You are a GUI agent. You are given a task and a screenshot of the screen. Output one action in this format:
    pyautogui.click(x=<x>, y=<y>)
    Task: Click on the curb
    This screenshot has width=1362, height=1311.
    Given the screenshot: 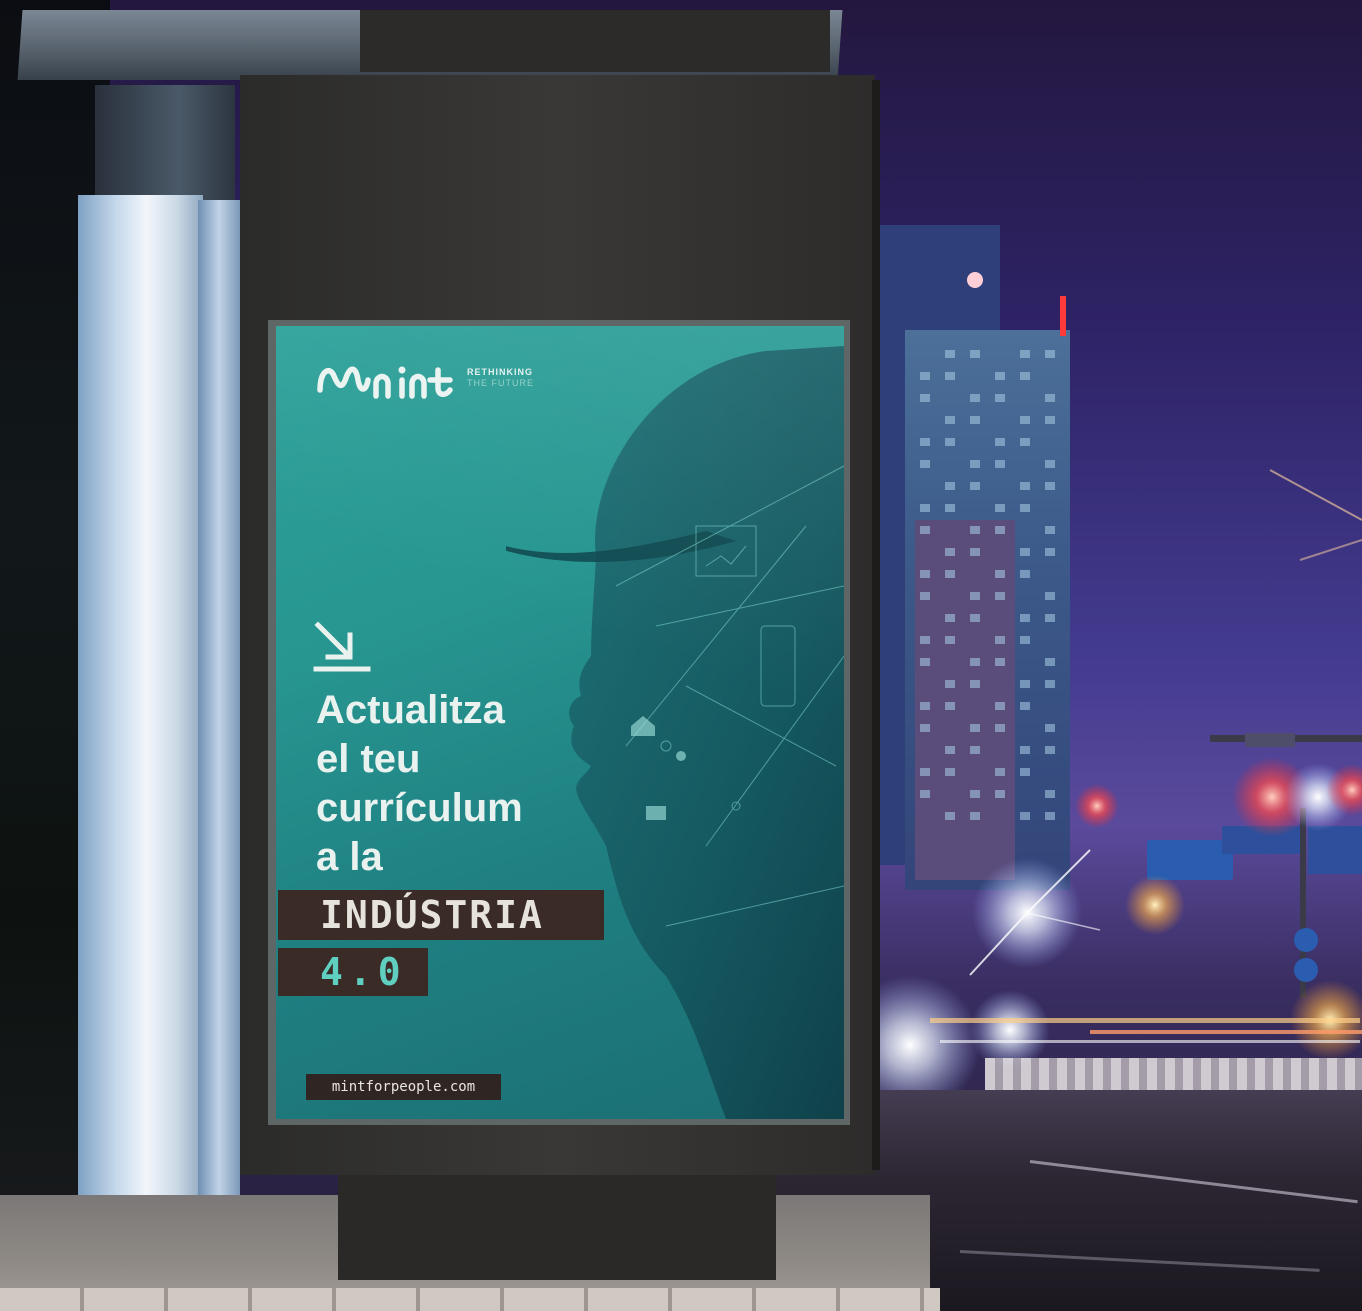 What is the action you would take?
    pyautogui.click(x=470, y=1299)
    